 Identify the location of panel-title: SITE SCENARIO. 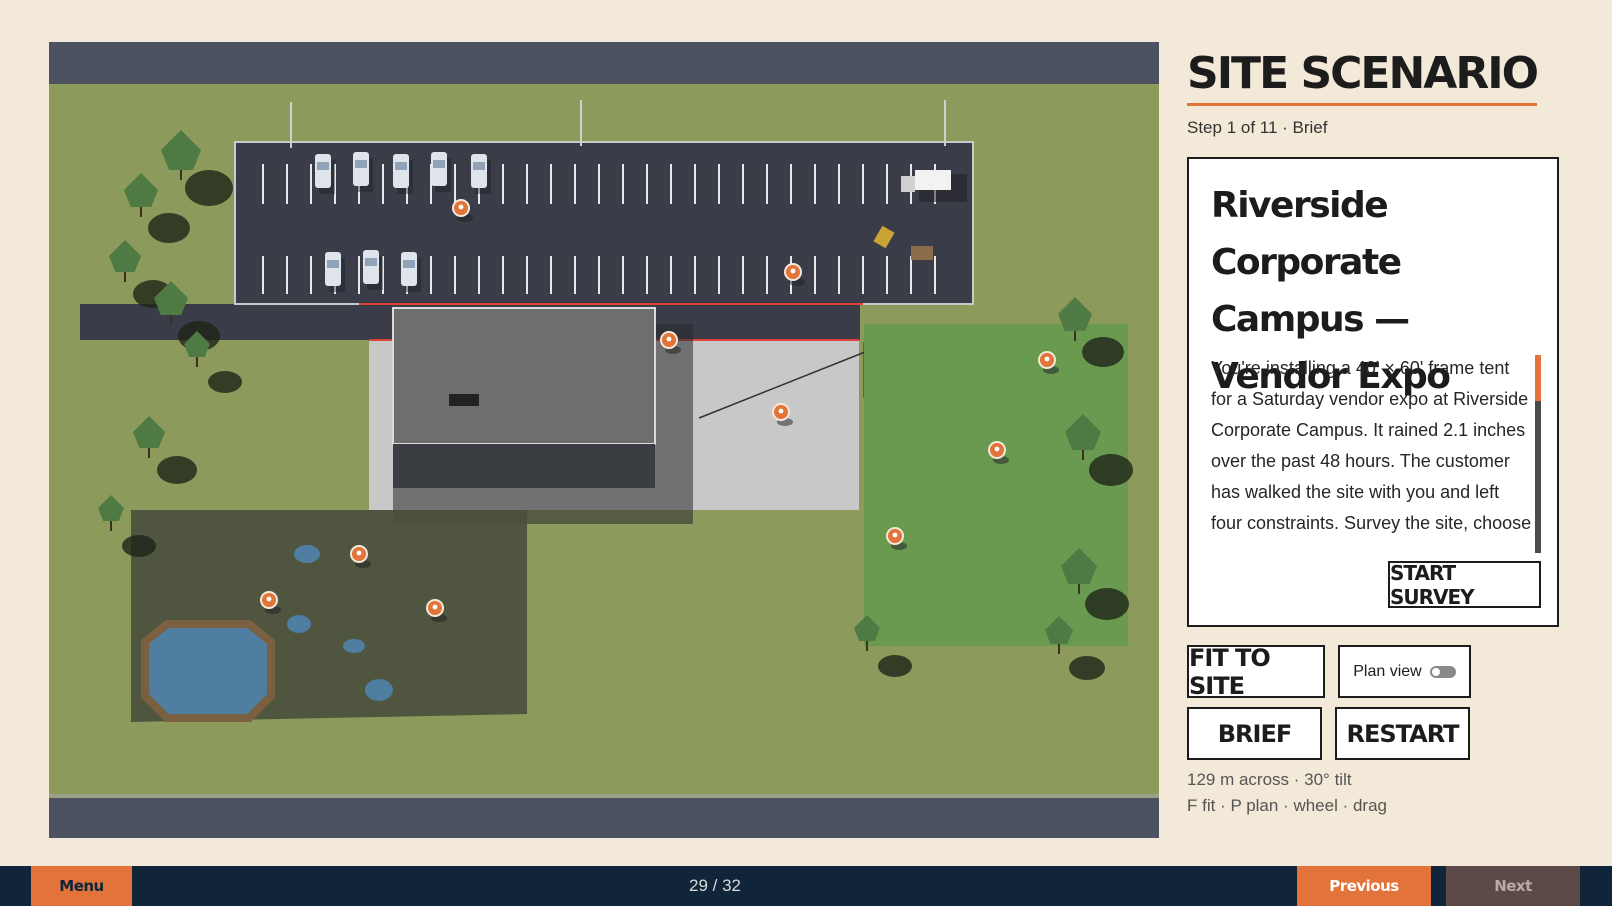
(1363, 76).